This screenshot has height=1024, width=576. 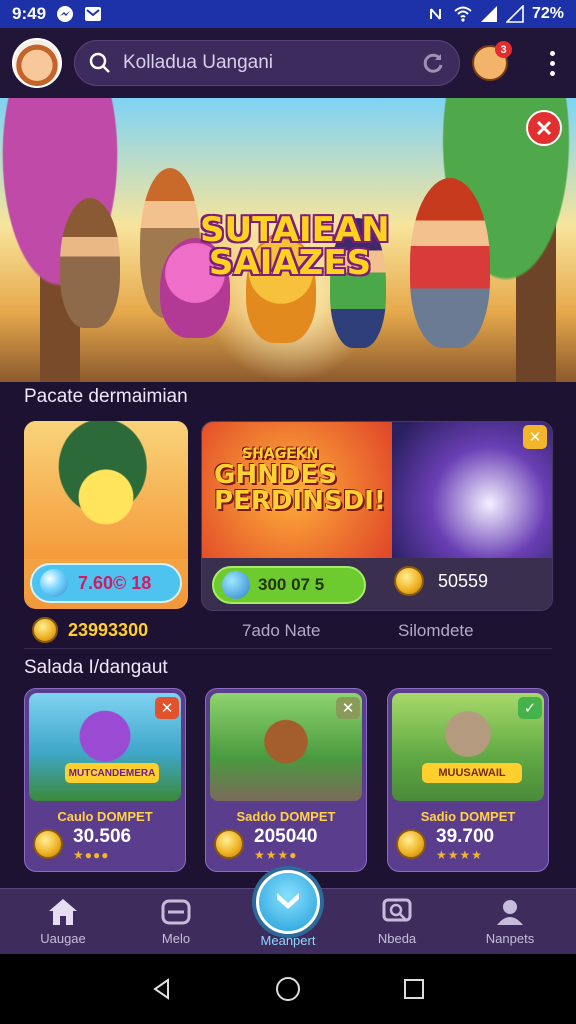 I want to click on recents-icon, so click(x=414, y=989).